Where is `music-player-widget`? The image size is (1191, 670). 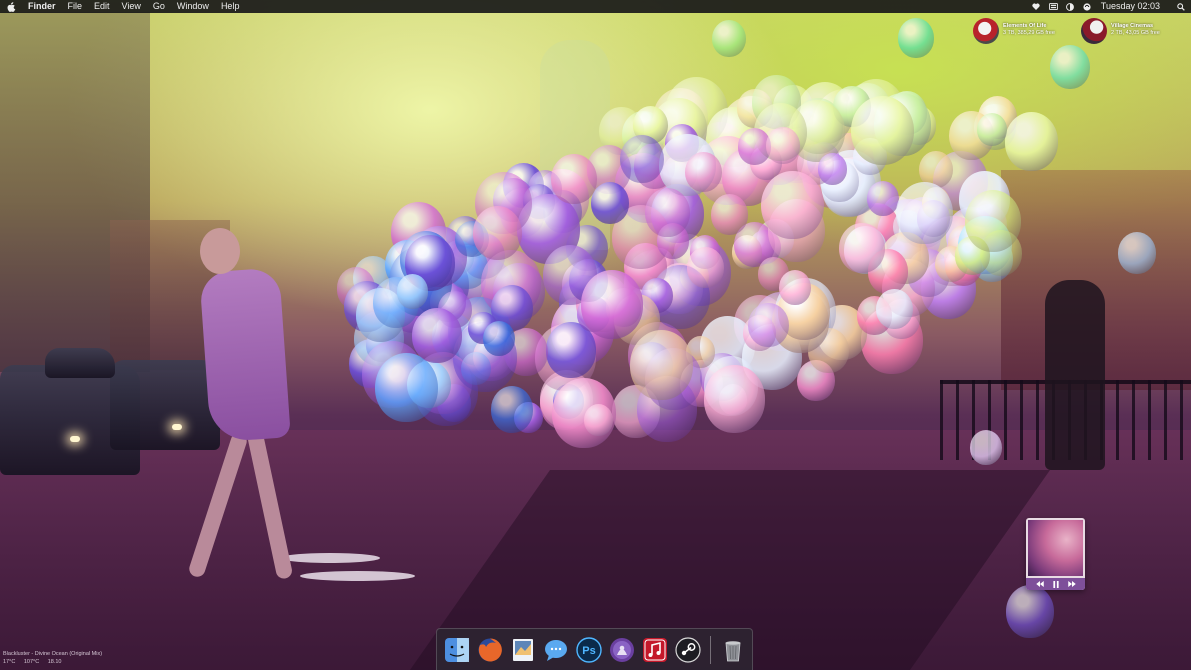
music-player-widget is located at coordinates (1055, 554).